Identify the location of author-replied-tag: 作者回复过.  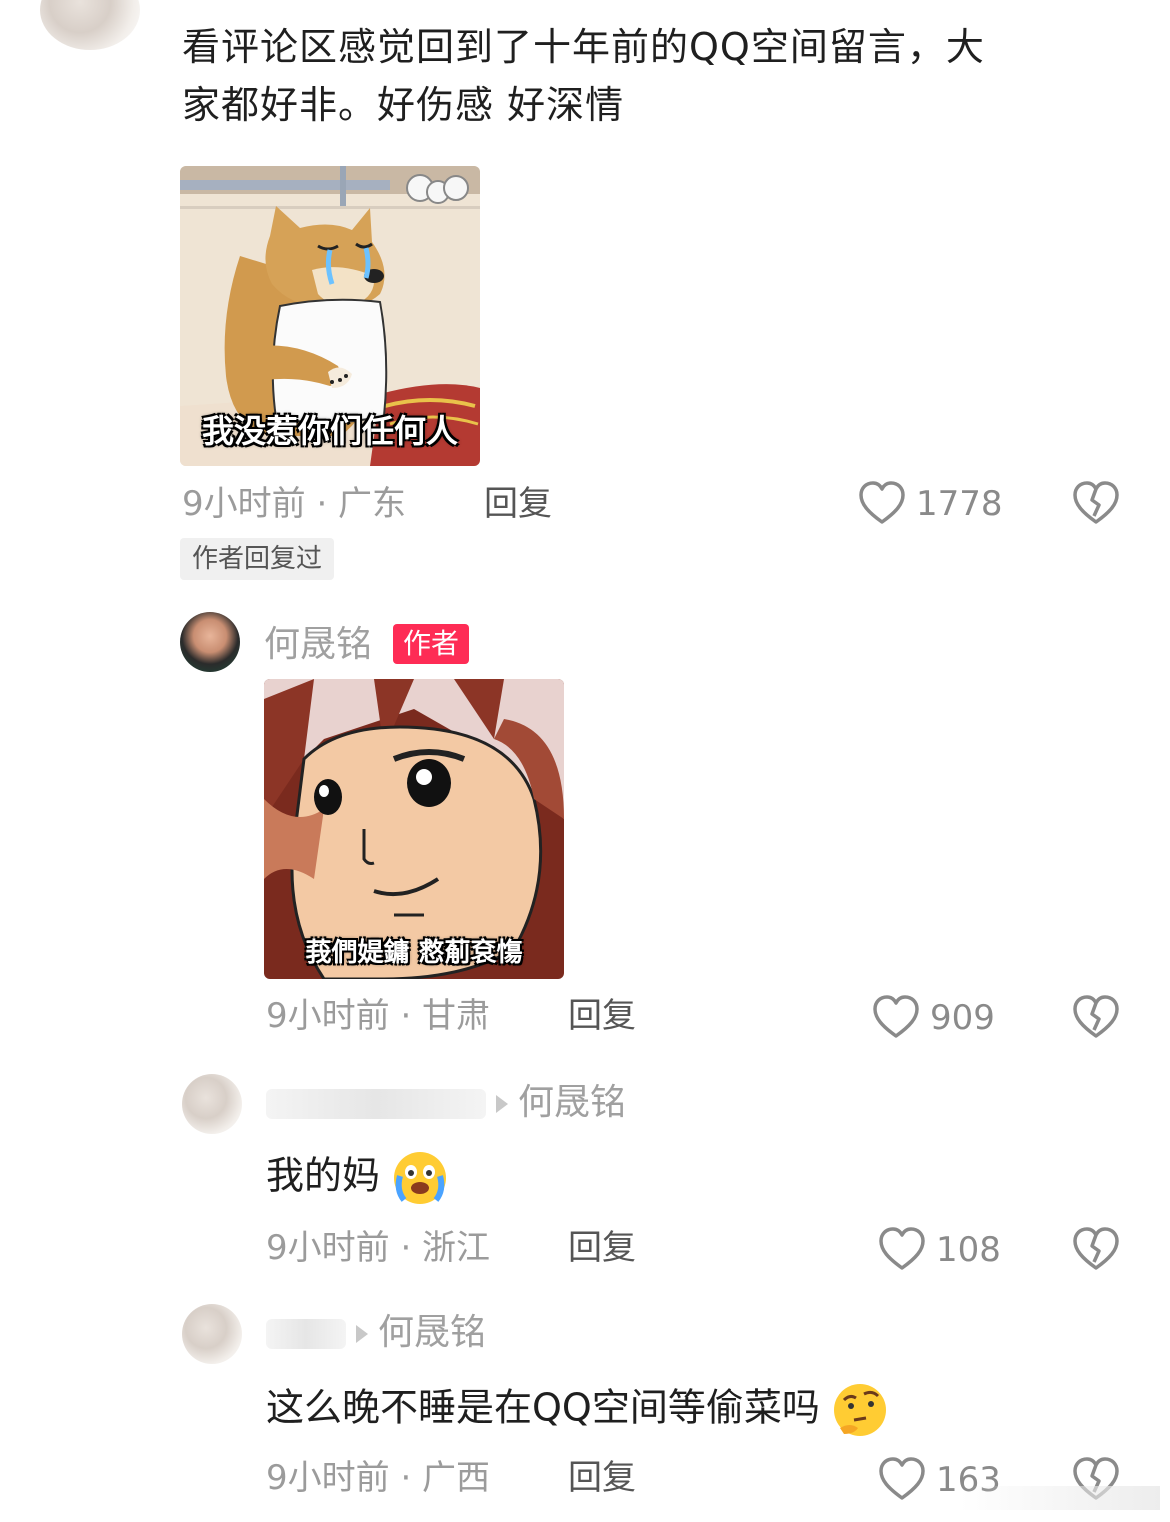
(257, 559).